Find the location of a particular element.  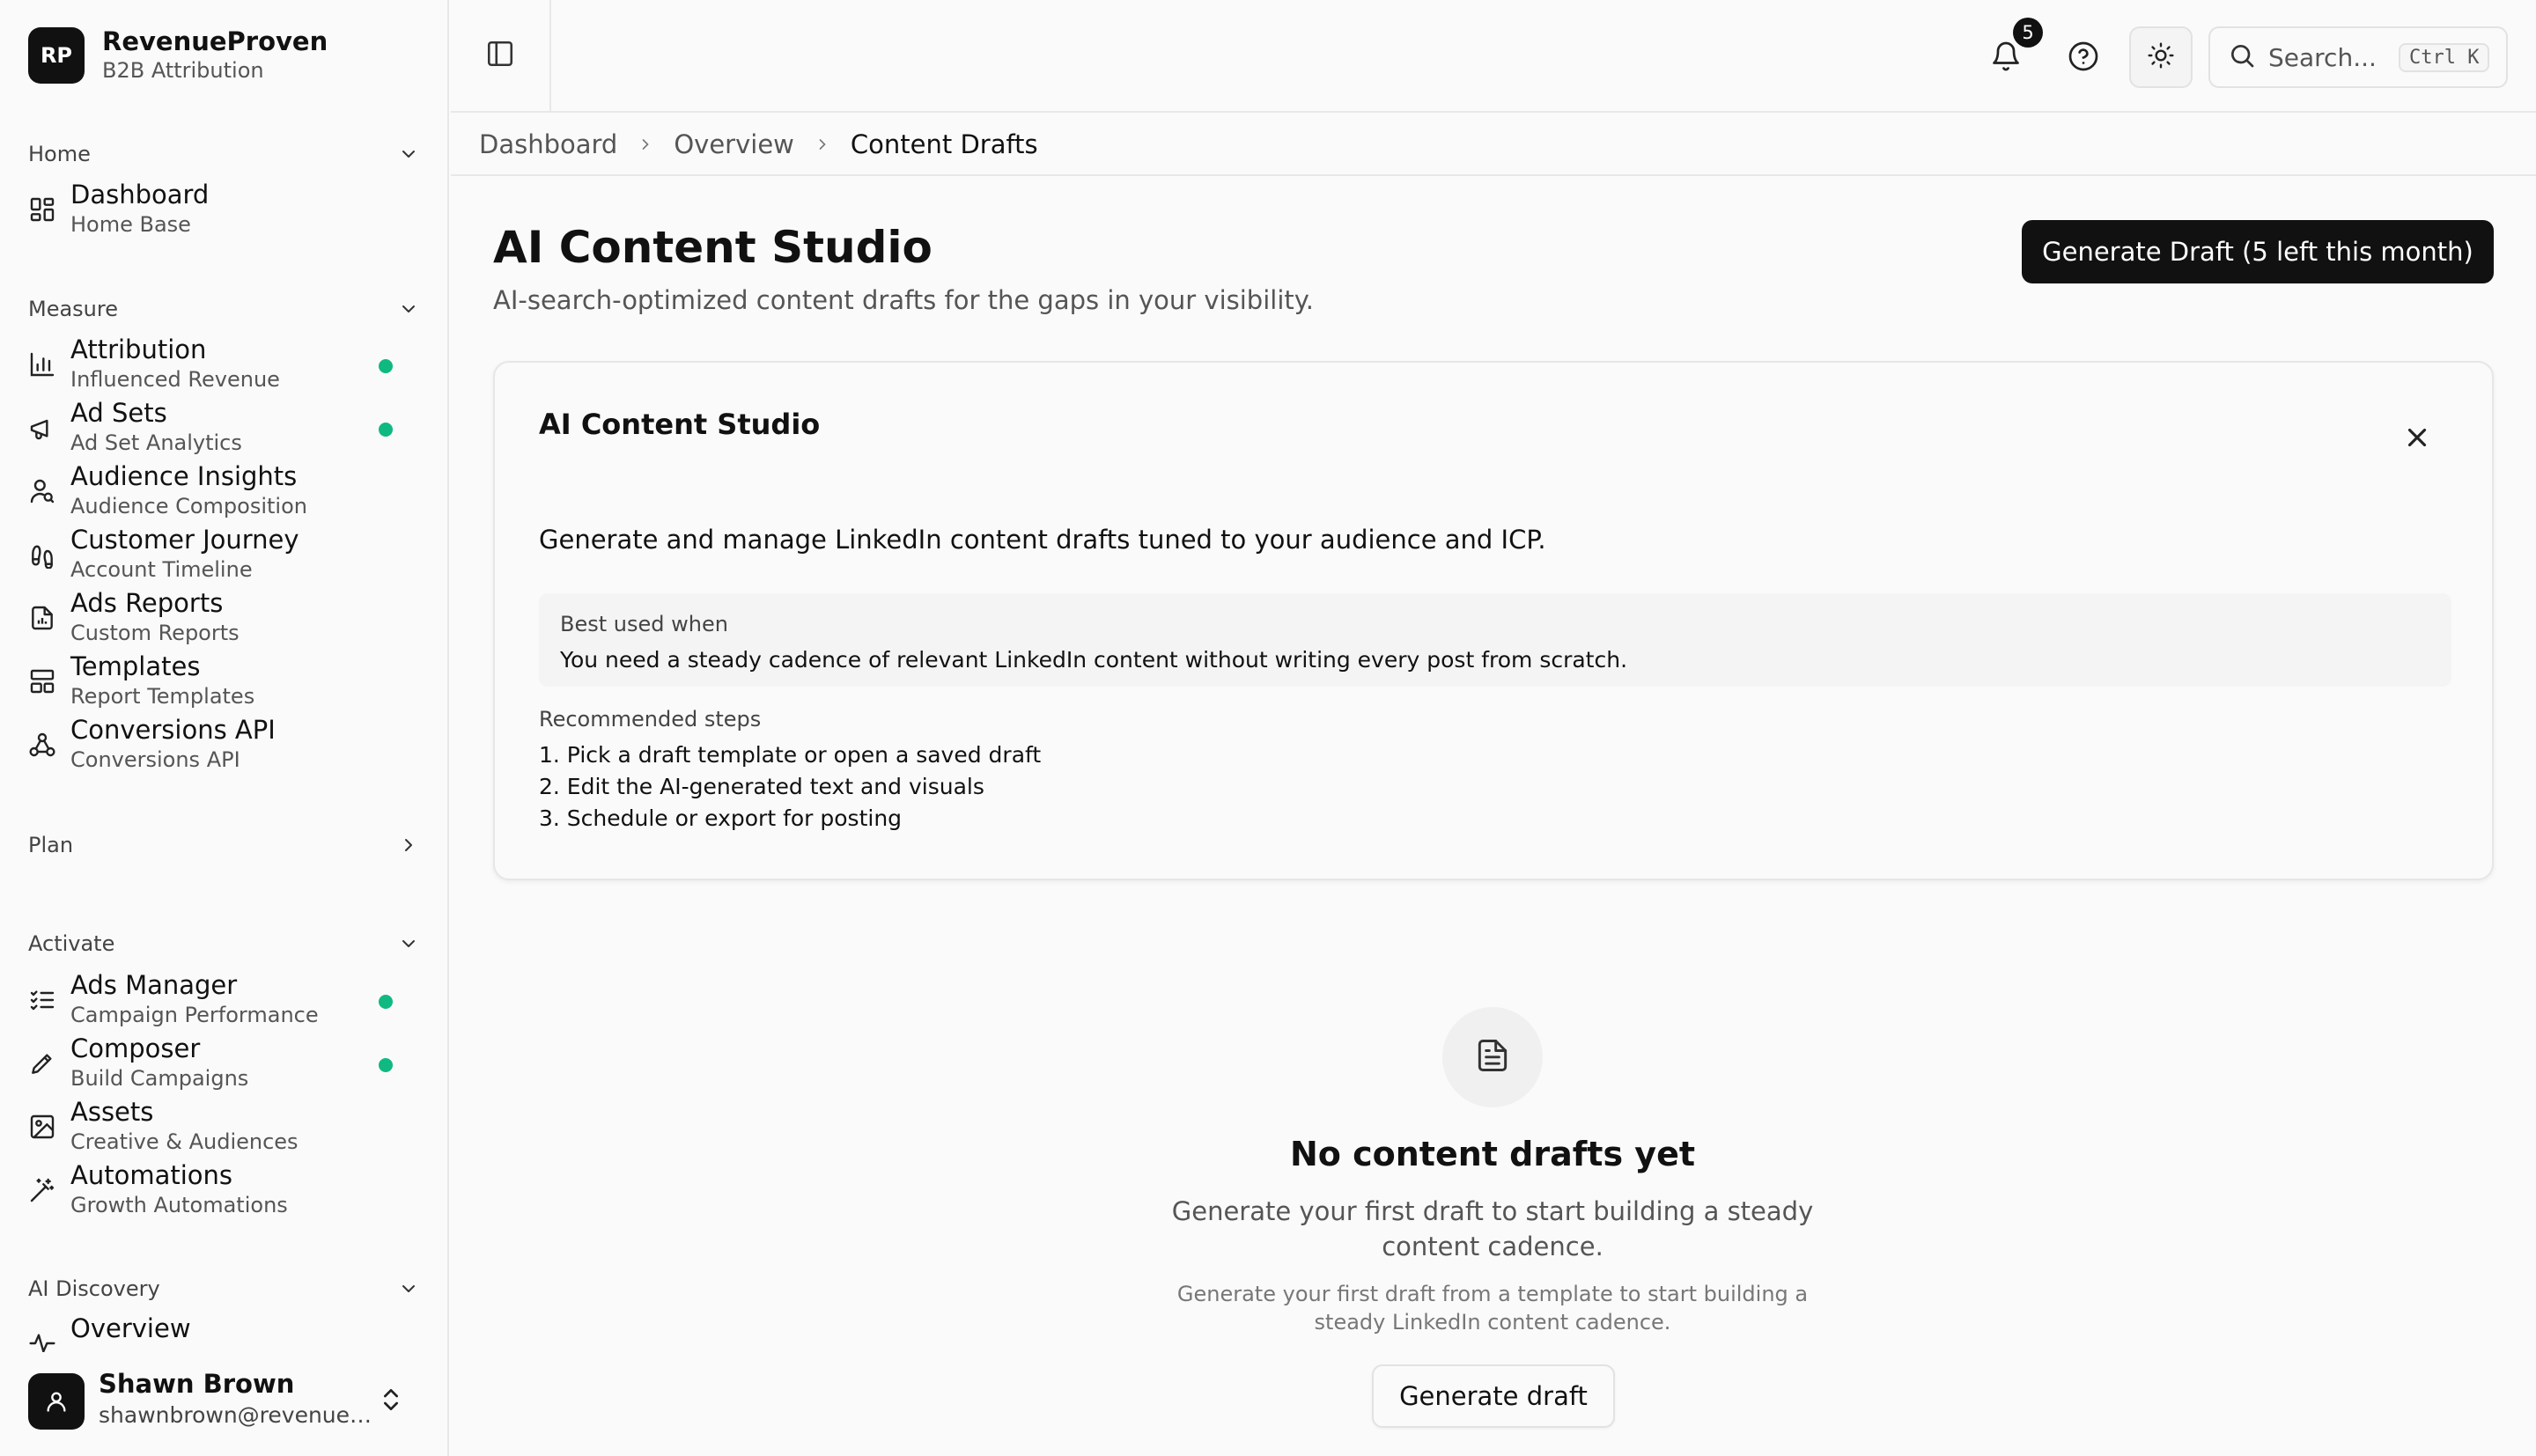

sidebar-item-composer: Composer Build Campaigns is located at coordinates (224, 1062).